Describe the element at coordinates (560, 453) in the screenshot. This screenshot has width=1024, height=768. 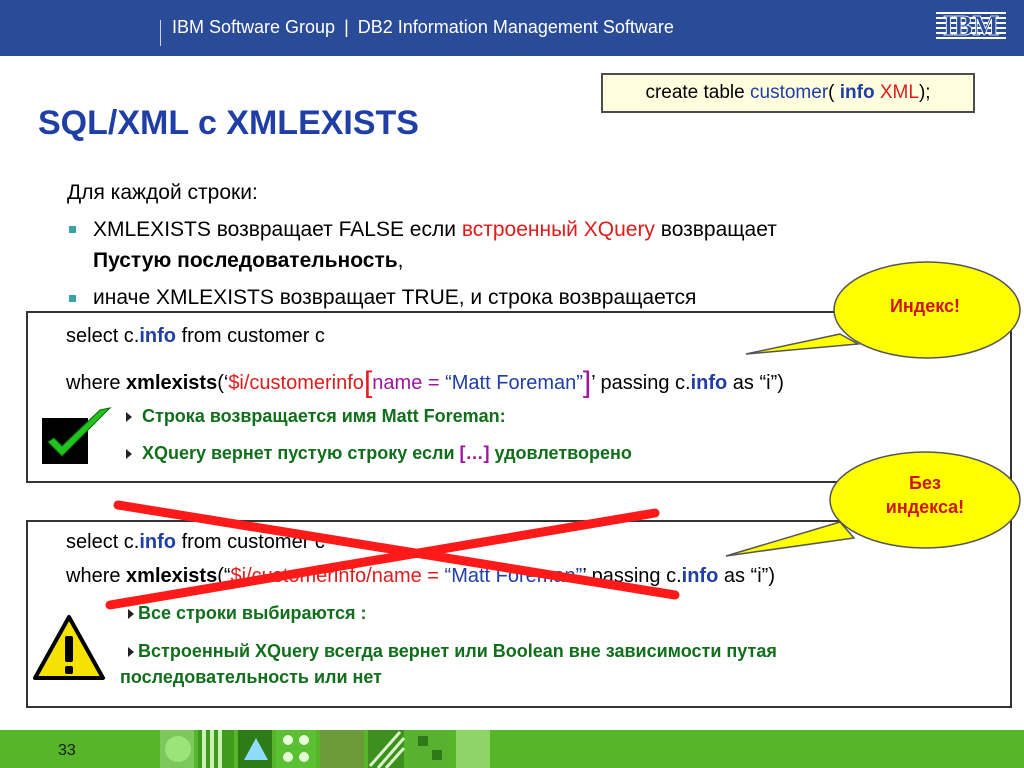
I see `box1-sub2-end: удовлетворено` at that location.